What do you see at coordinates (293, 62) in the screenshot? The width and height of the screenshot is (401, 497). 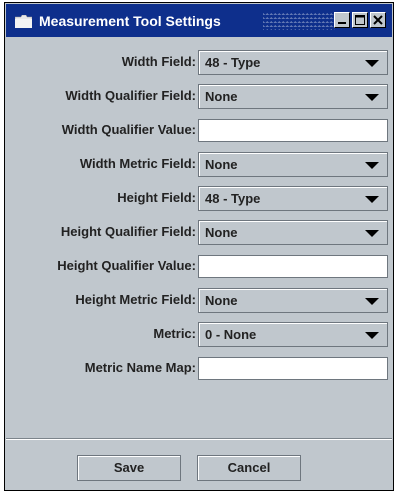 I see `width-field-select: 48 - Type` at bounding box center [293, 62].